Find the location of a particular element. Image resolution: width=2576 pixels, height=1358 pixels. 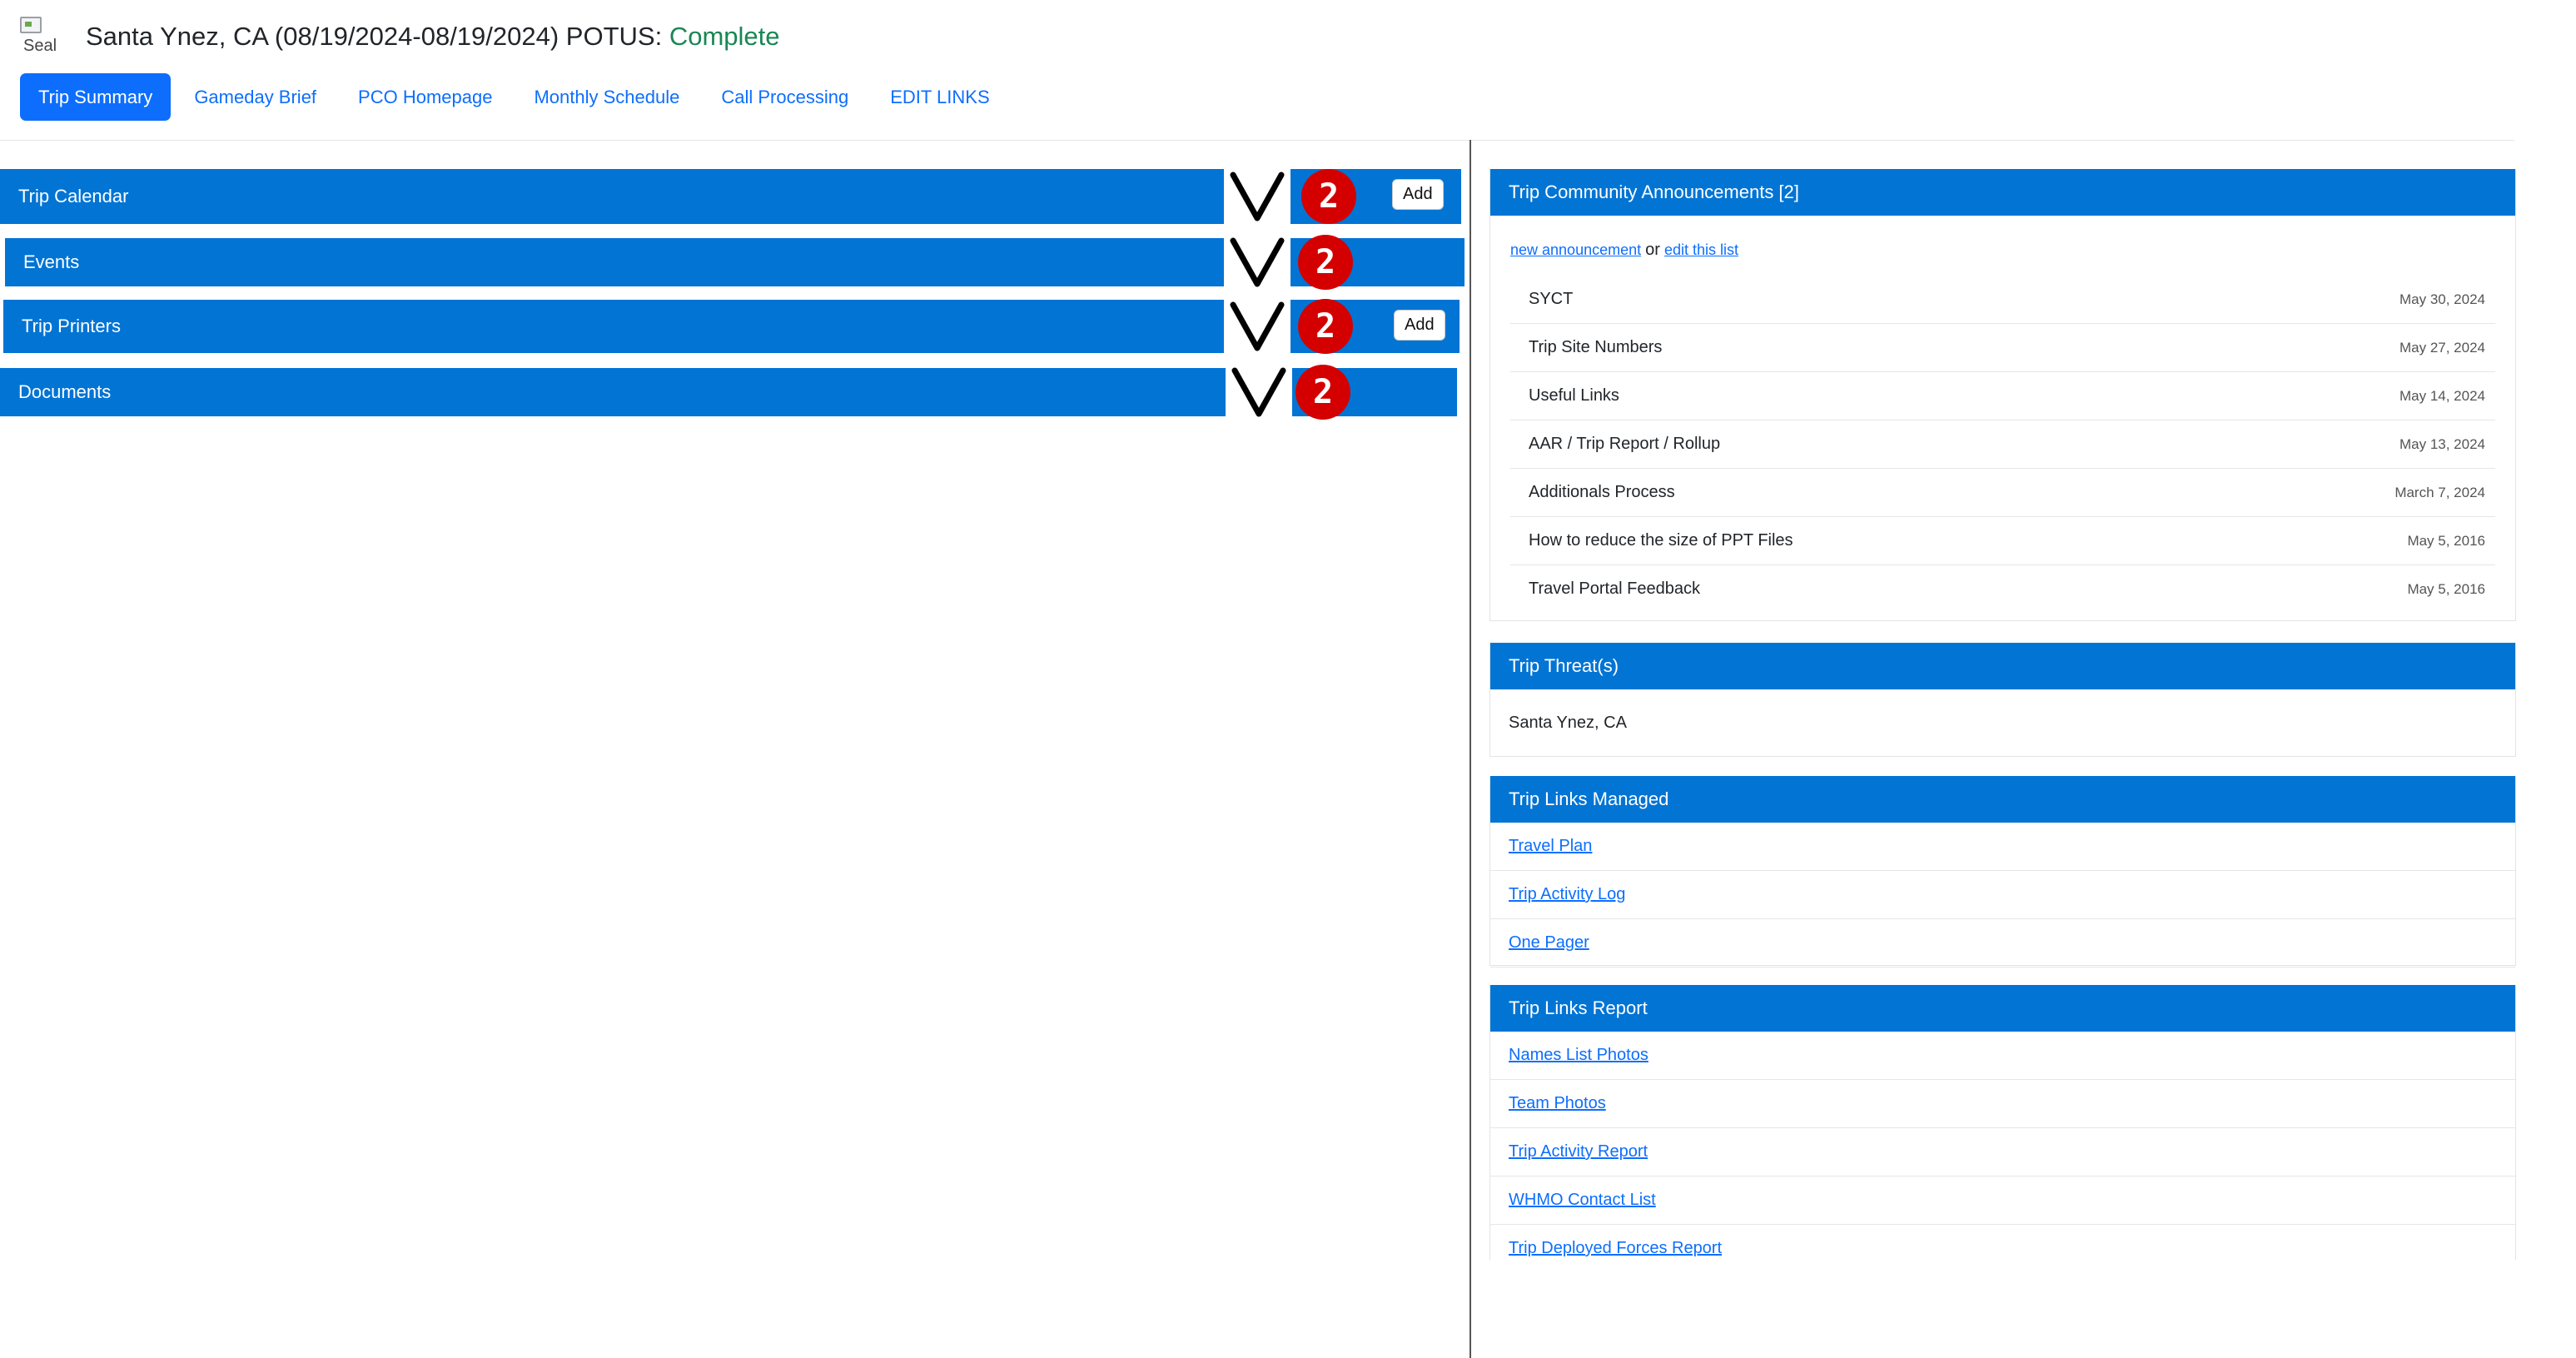

travel-plan-link: Travel Plan is located at coordinates (1550, 846).